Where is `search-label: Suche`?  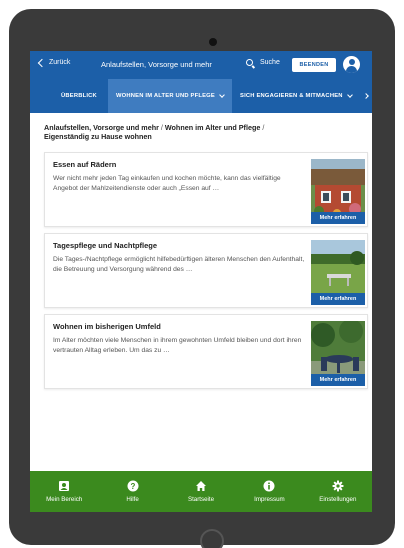 search-label: Suche is located at coordinates (270, 62).